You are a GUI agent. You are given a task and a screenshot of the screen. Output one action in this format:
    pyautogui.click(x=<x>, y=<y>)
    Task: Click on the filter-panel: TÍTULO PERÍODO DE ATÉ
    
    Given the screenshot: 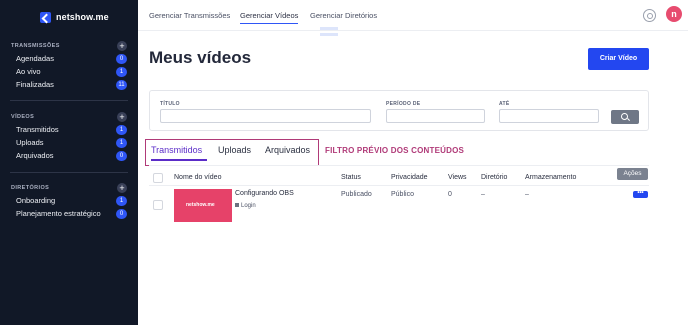 What is the action you would take?
    pyautogui.click(x=399, y=110)
    